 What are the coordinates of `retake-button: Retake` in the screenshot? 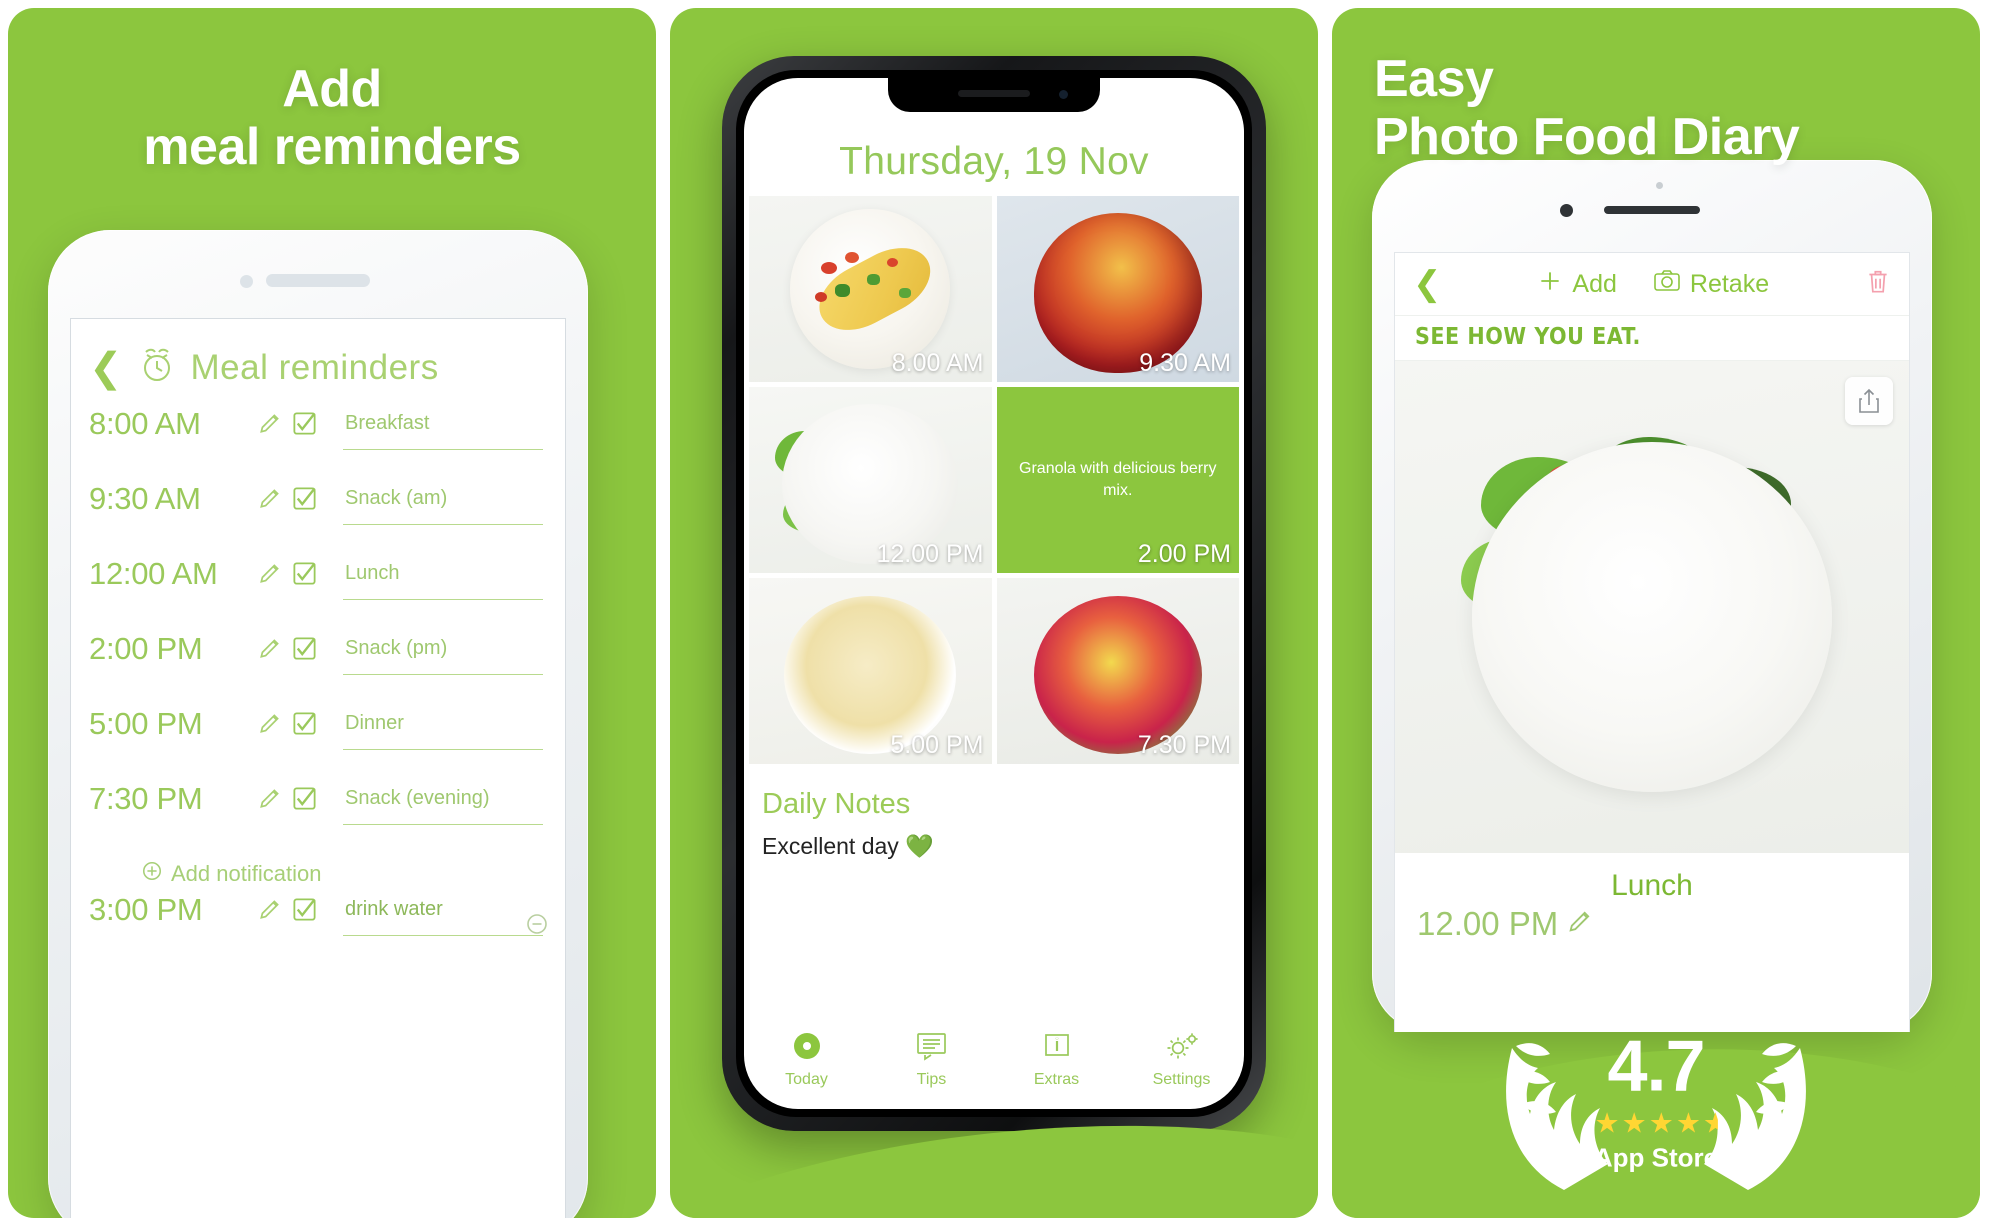 It's located at (1711, 284).